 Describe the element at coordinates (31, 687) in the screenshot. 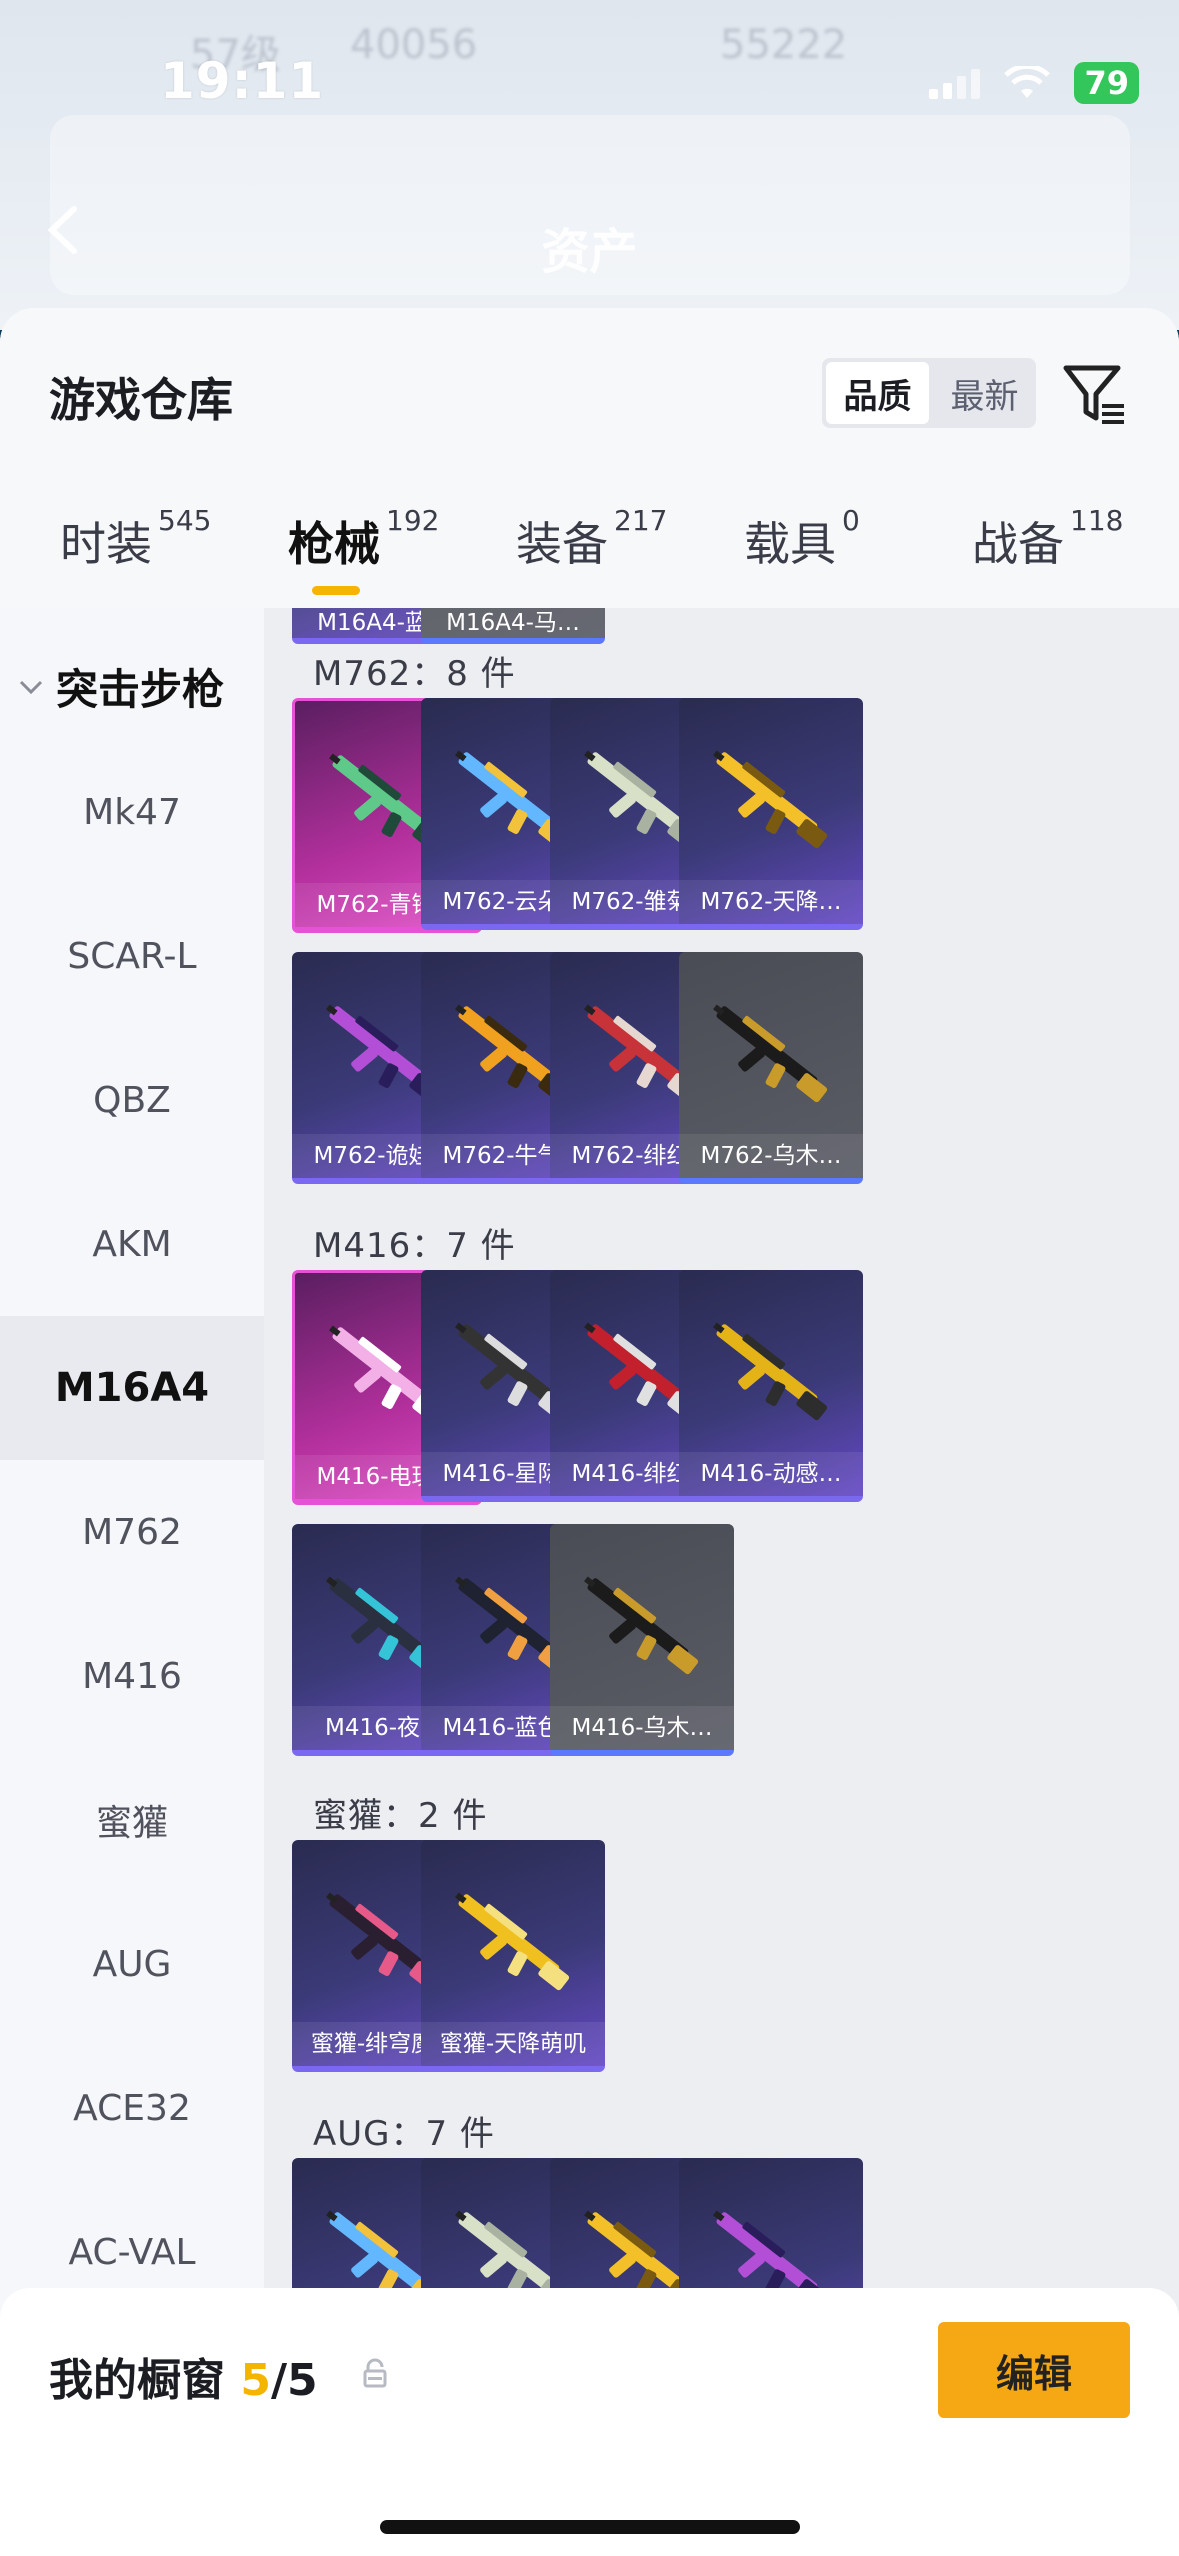

I see `chevron-down-icon` at that location.